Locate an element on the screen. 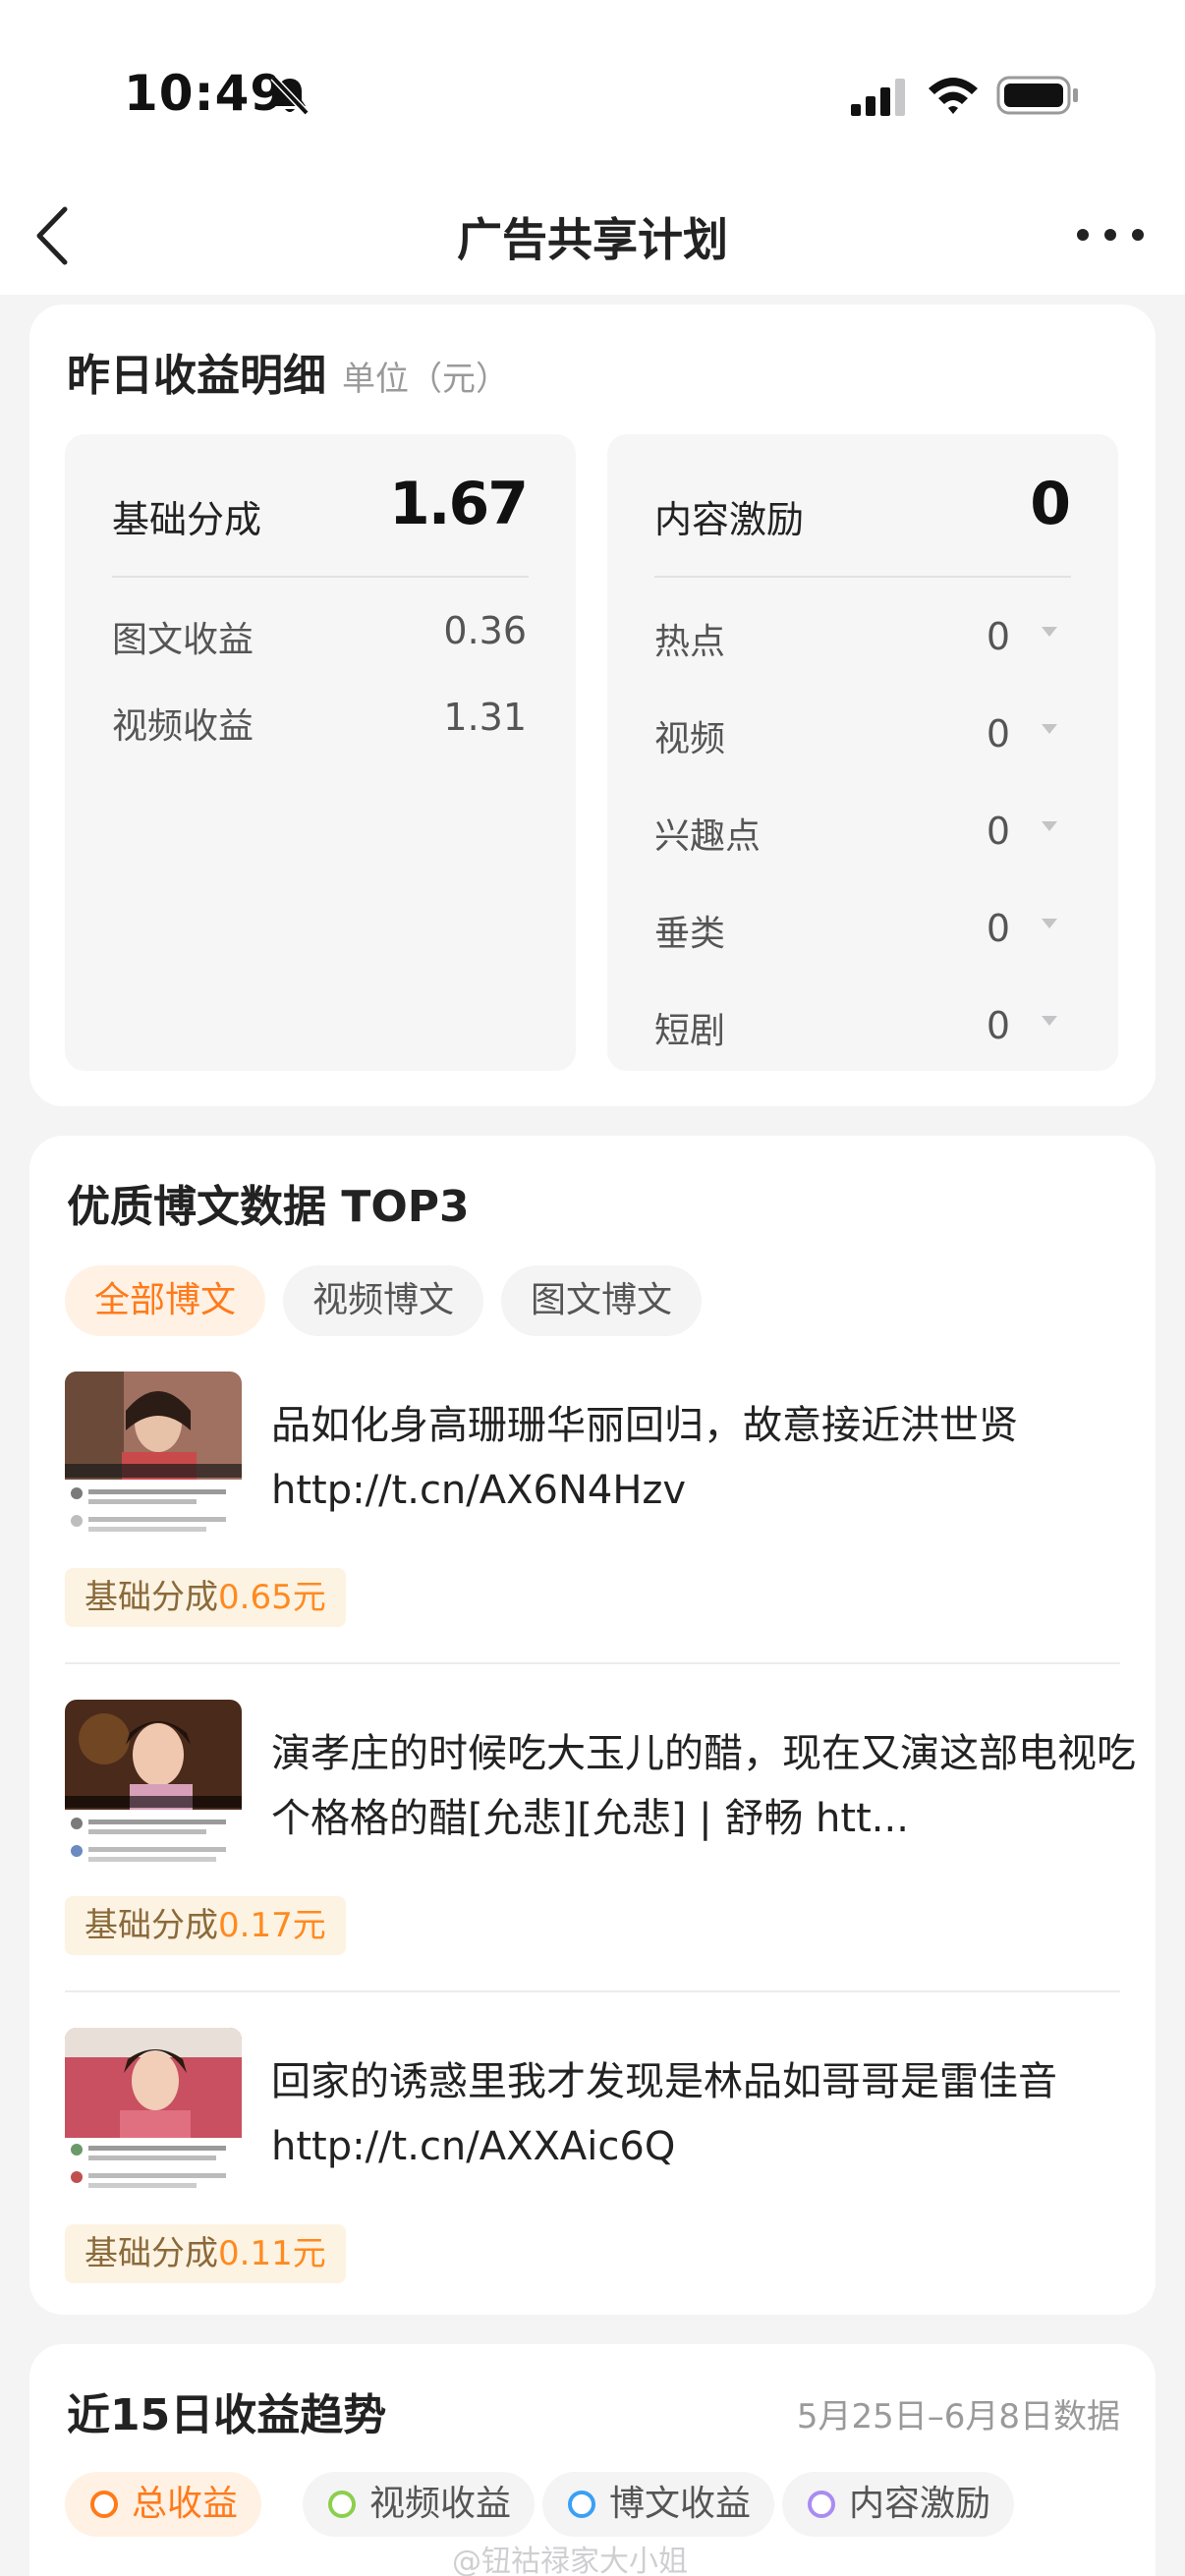  video-income-label: 视频收益 is located at coordinates (183, 726).